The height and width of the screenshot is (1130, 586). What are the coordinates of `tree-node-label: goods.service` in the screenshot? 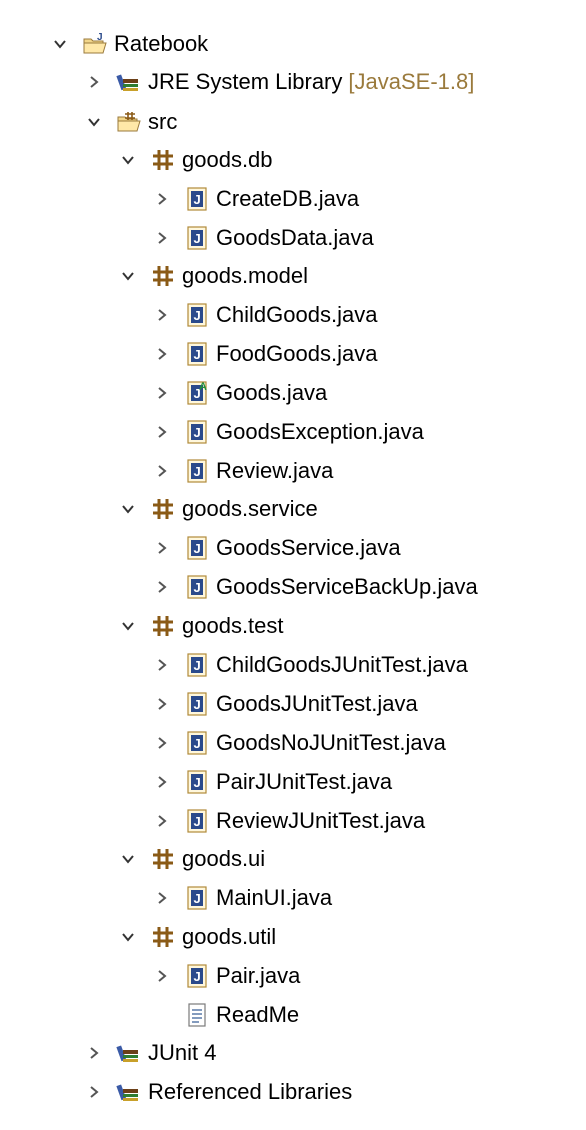 It's located at (250, 508).